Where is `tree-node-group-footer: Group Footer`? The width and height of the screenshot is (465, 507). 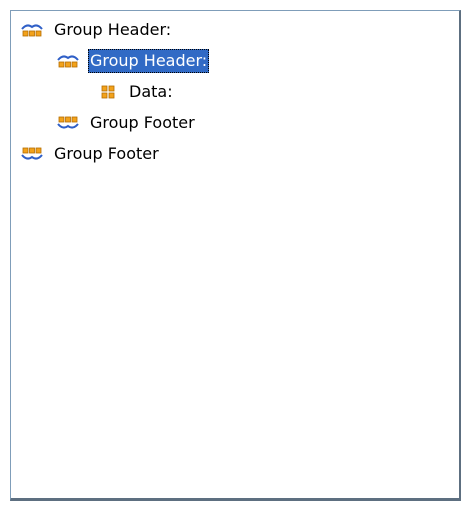 tree-node-group-footer: Group Footer is located at coordinates (90, 154).